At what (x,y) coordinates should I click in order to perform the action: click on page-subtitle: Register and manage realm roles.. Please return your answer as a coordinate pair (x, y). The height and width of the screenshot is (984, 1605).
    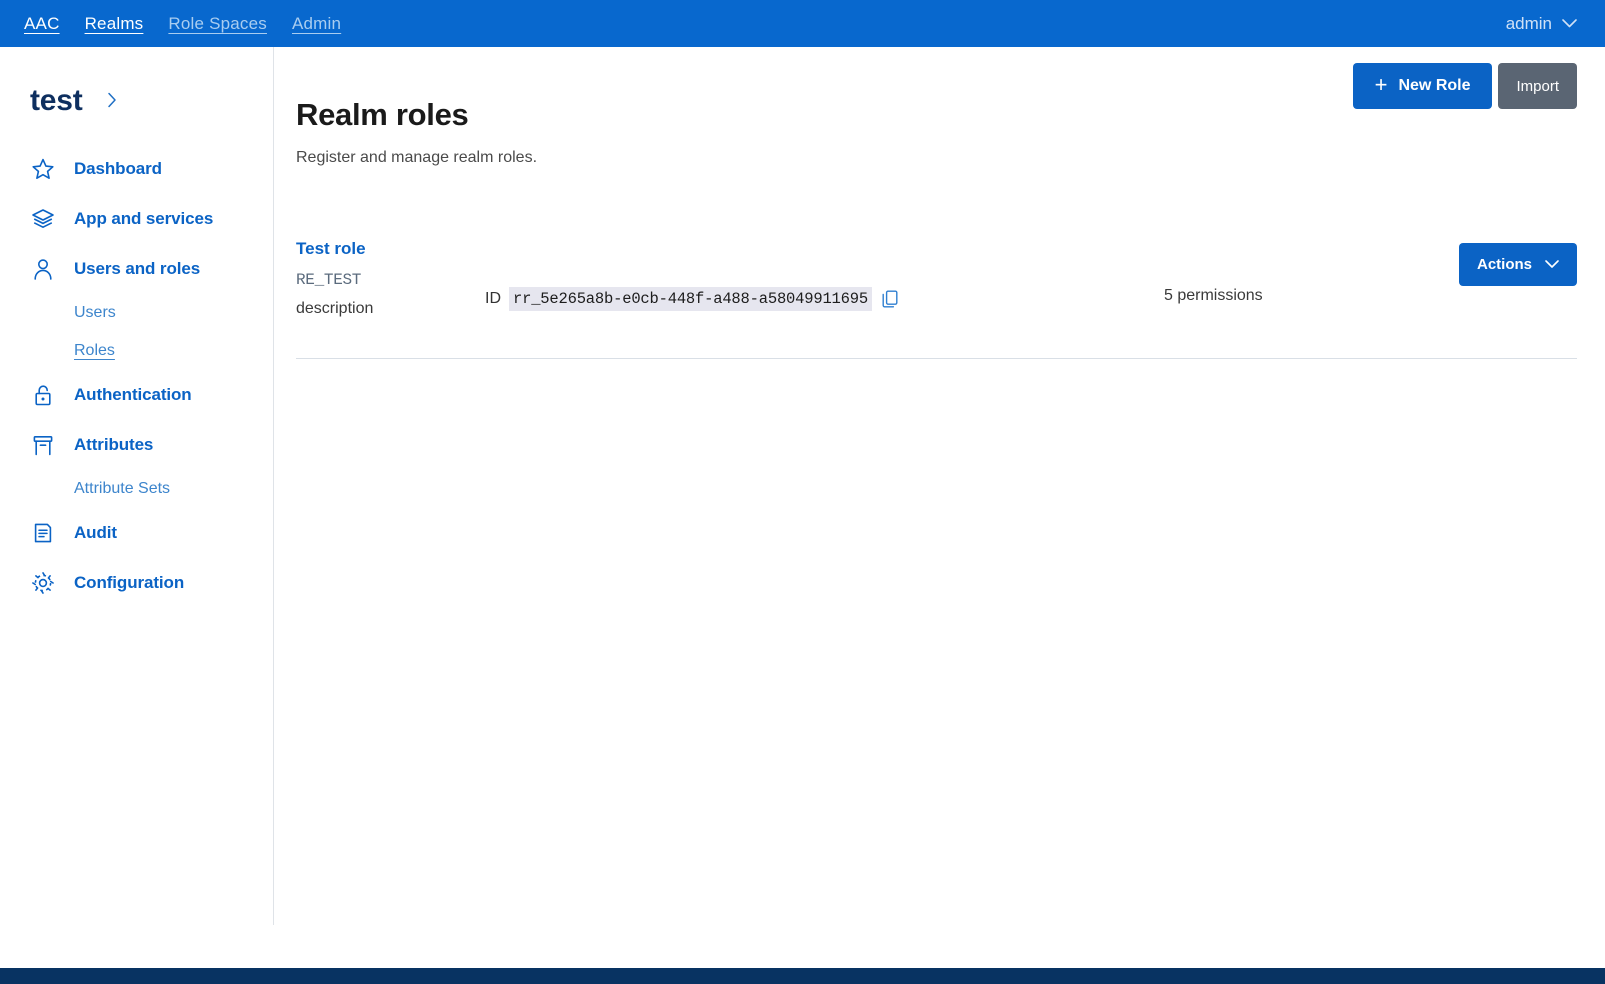
    Looking at the image, I should click on (417, 157).